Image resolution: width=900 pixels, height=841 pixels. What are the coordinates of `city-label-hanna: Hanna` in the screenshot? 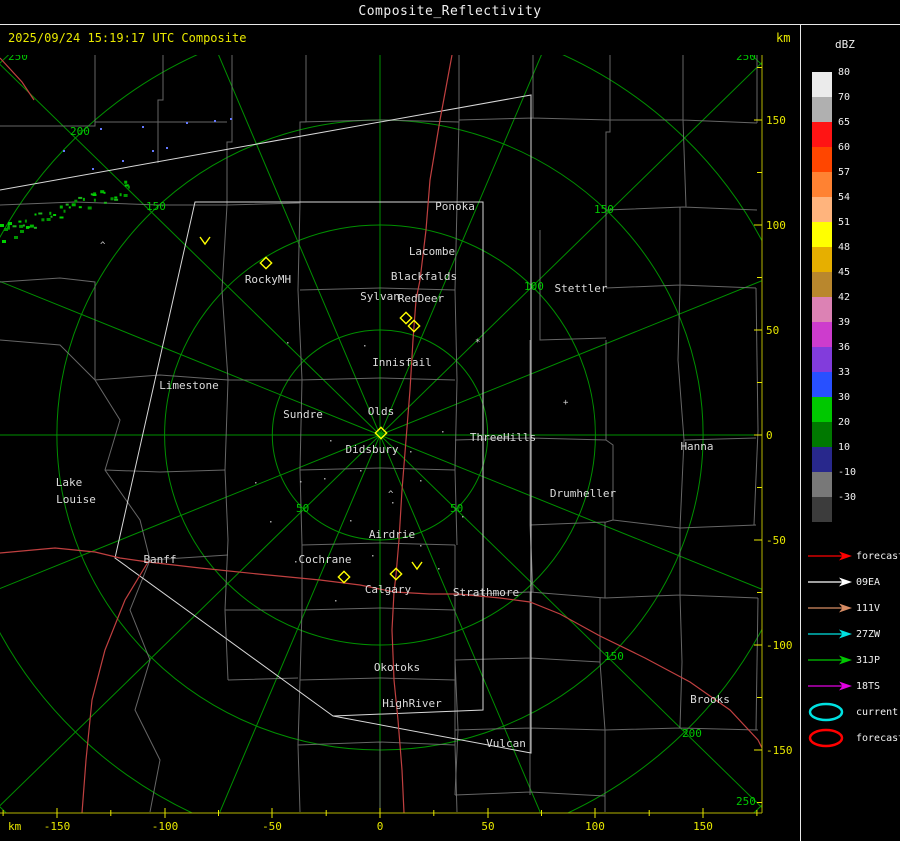 It's located at (696, 446).